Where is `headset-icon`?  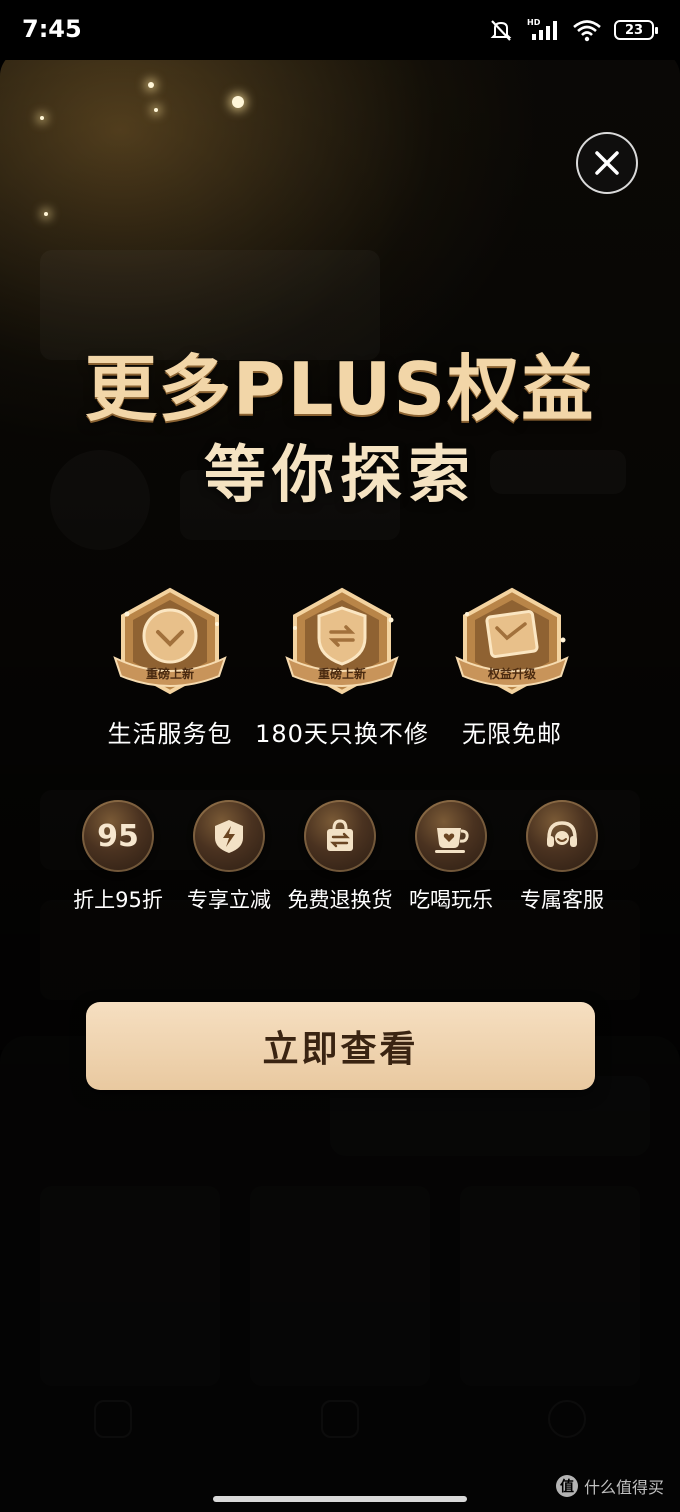
headset-icon is located at coordinates (562, 836).